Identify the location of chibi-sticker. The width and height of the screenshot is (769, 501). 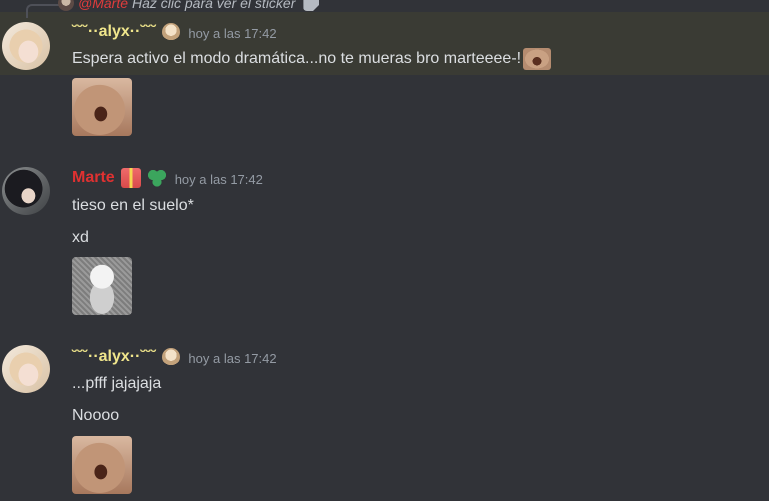
(102, 286).